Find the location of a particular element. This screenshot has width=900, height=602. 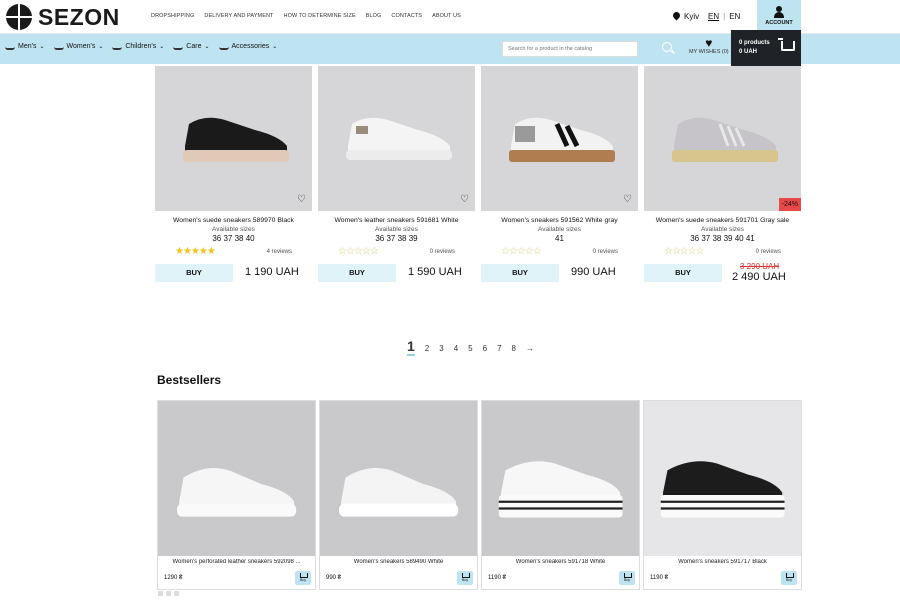

page-link: 3 is located at coordinates (441, 348).